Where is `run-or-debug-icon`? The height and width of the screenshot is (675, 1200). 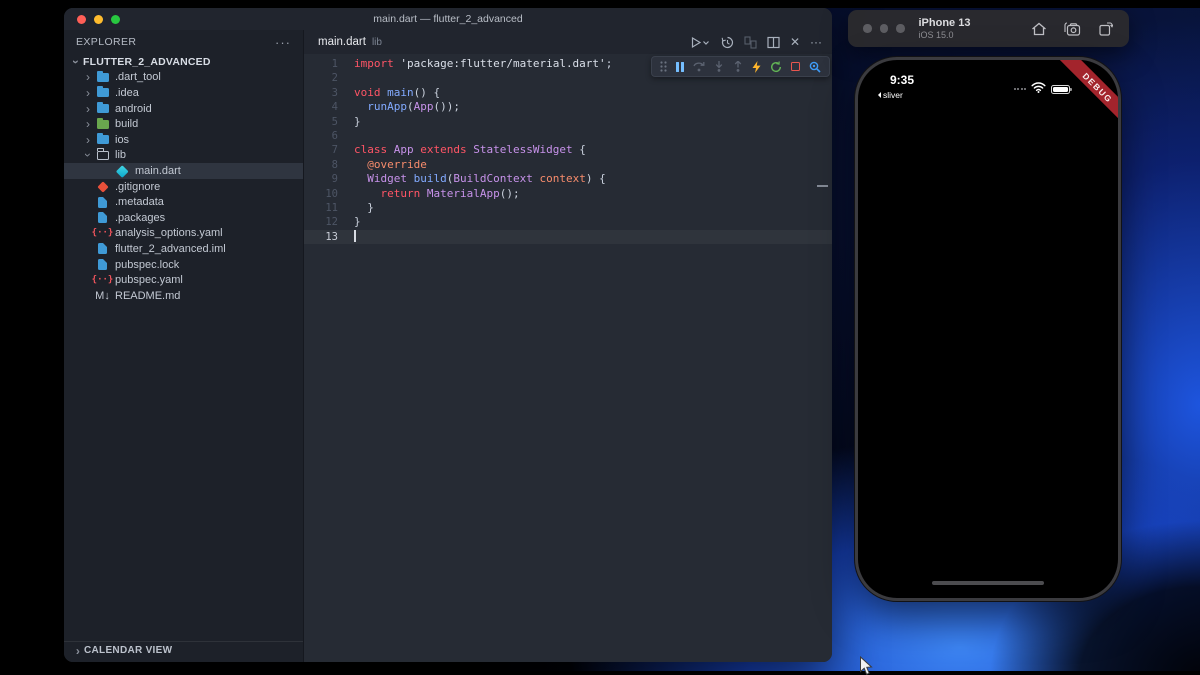
run-or-debug-icon is located at coordinates (700, 42).